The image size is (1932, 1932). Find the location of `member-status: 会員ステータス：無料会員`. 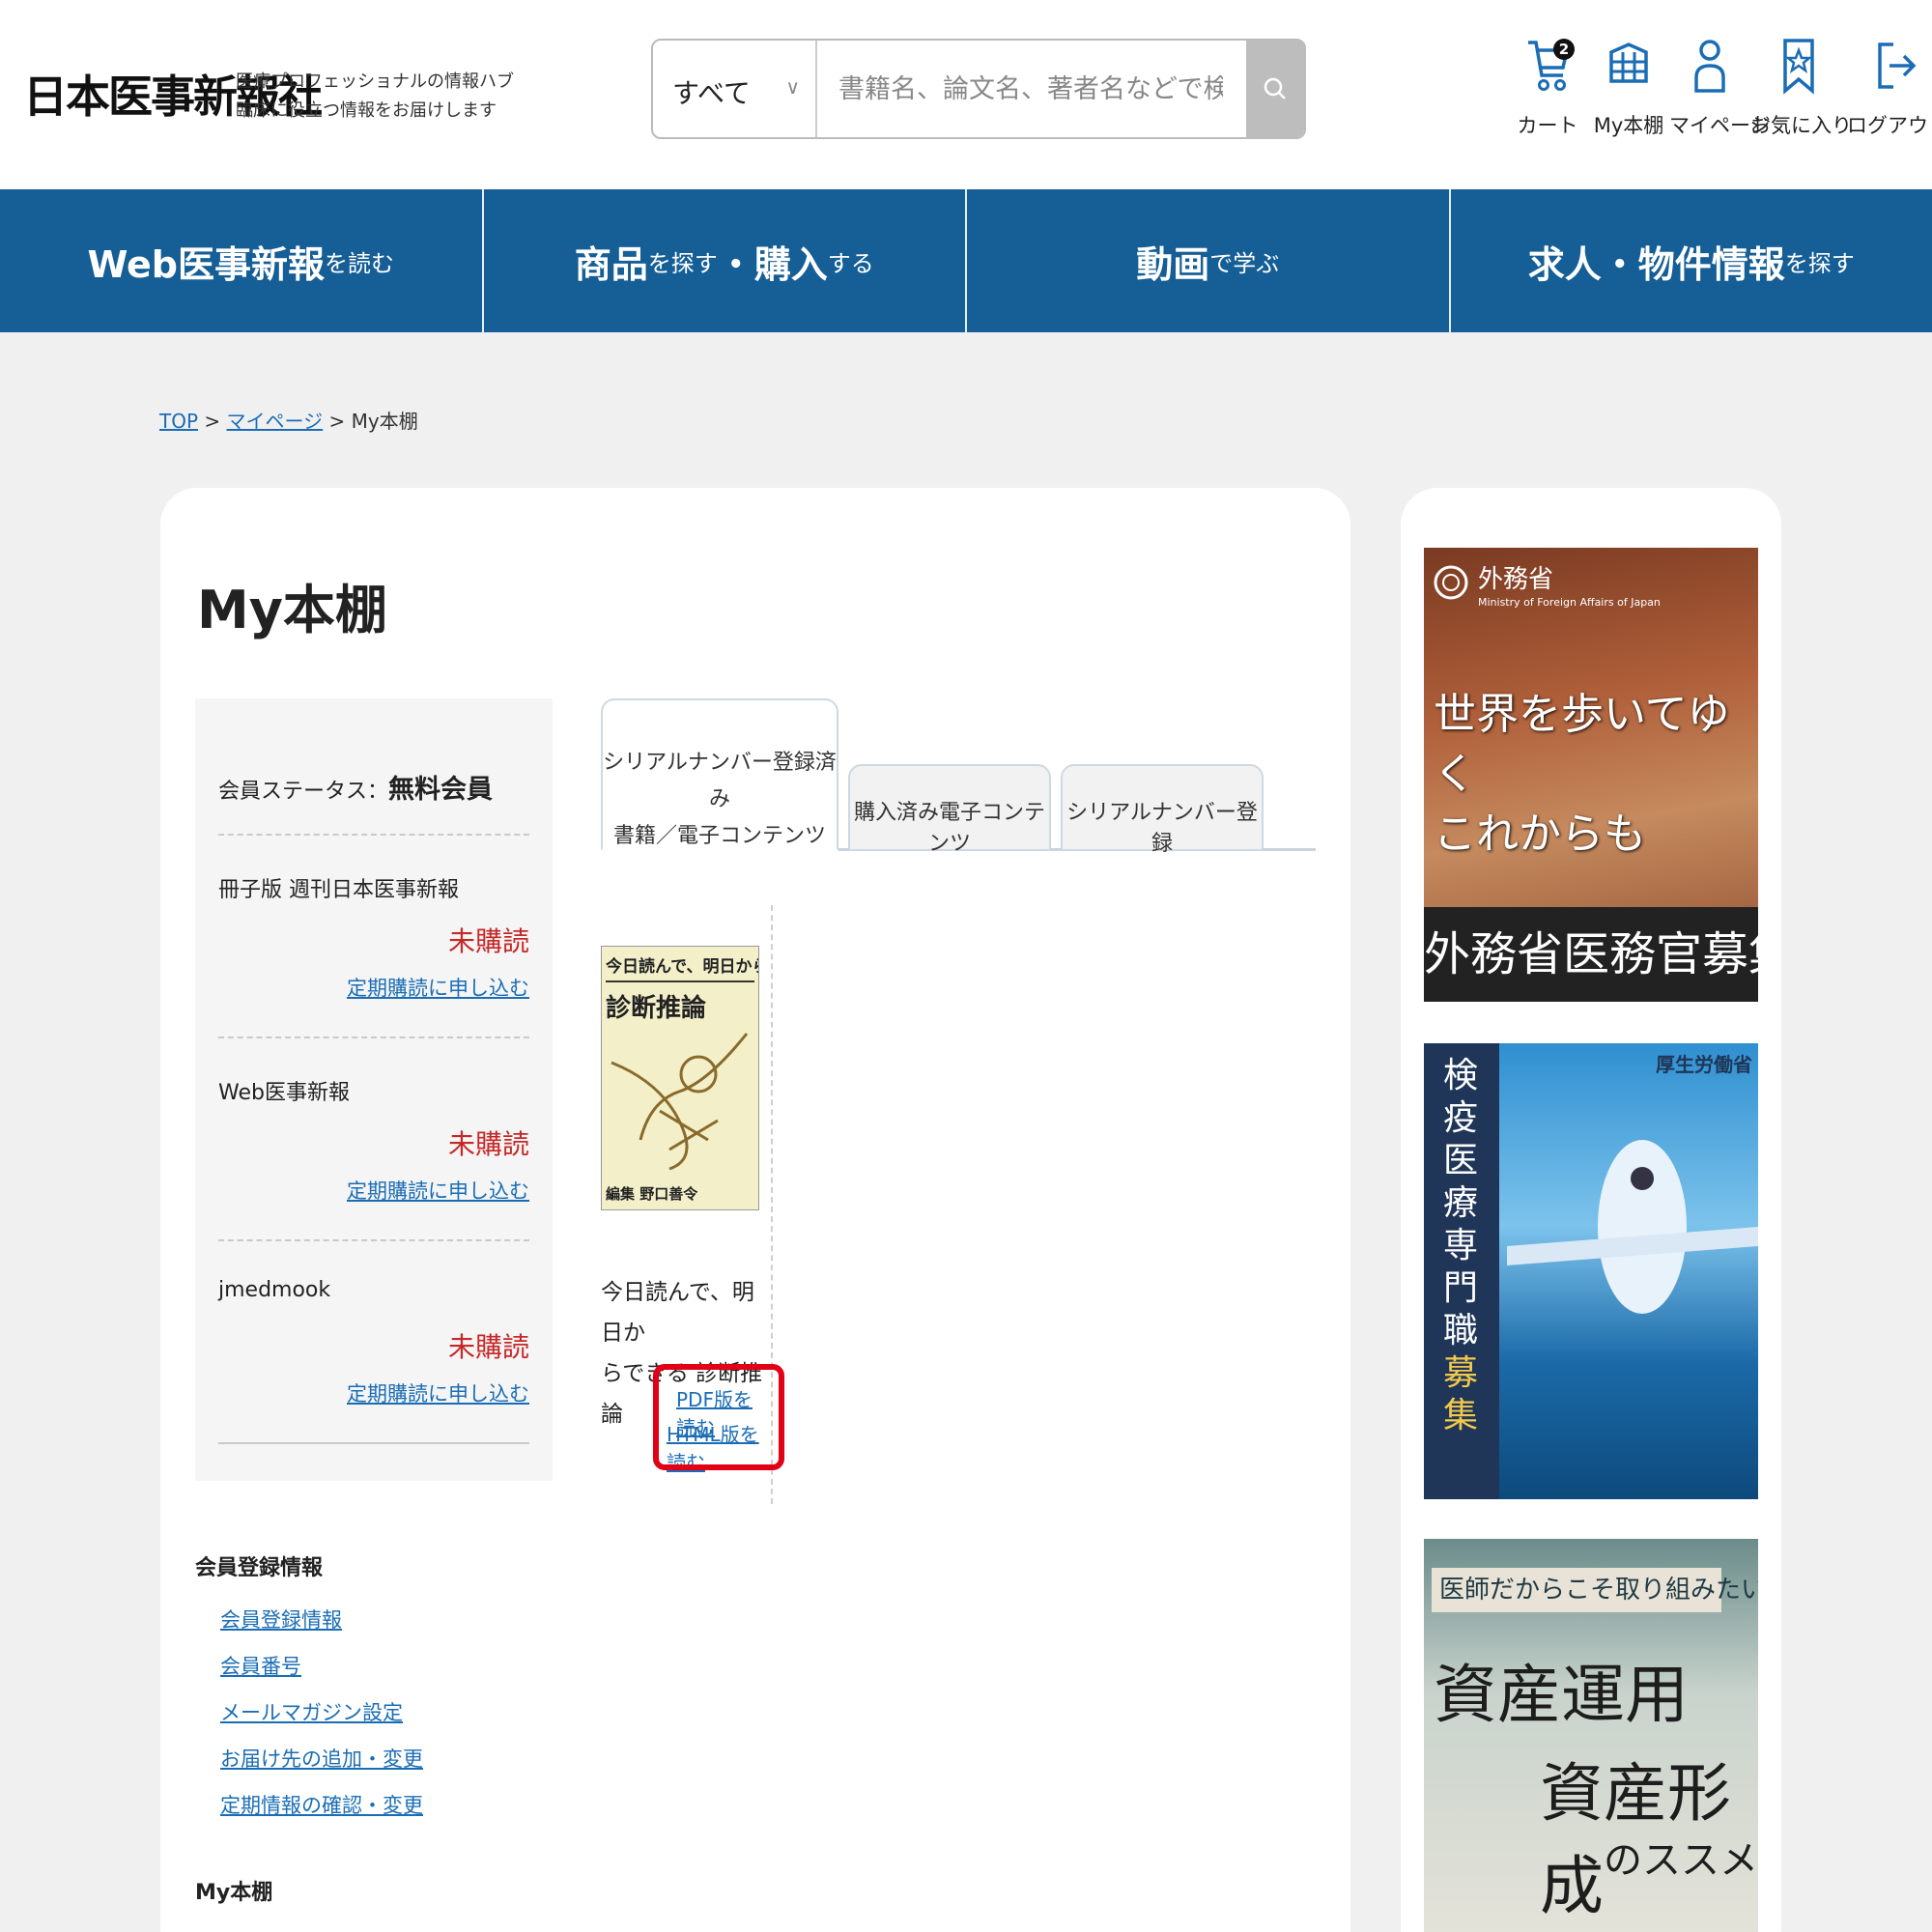

member-status: 会員ステータス：無料会員 is located at coordinates (373, 787).